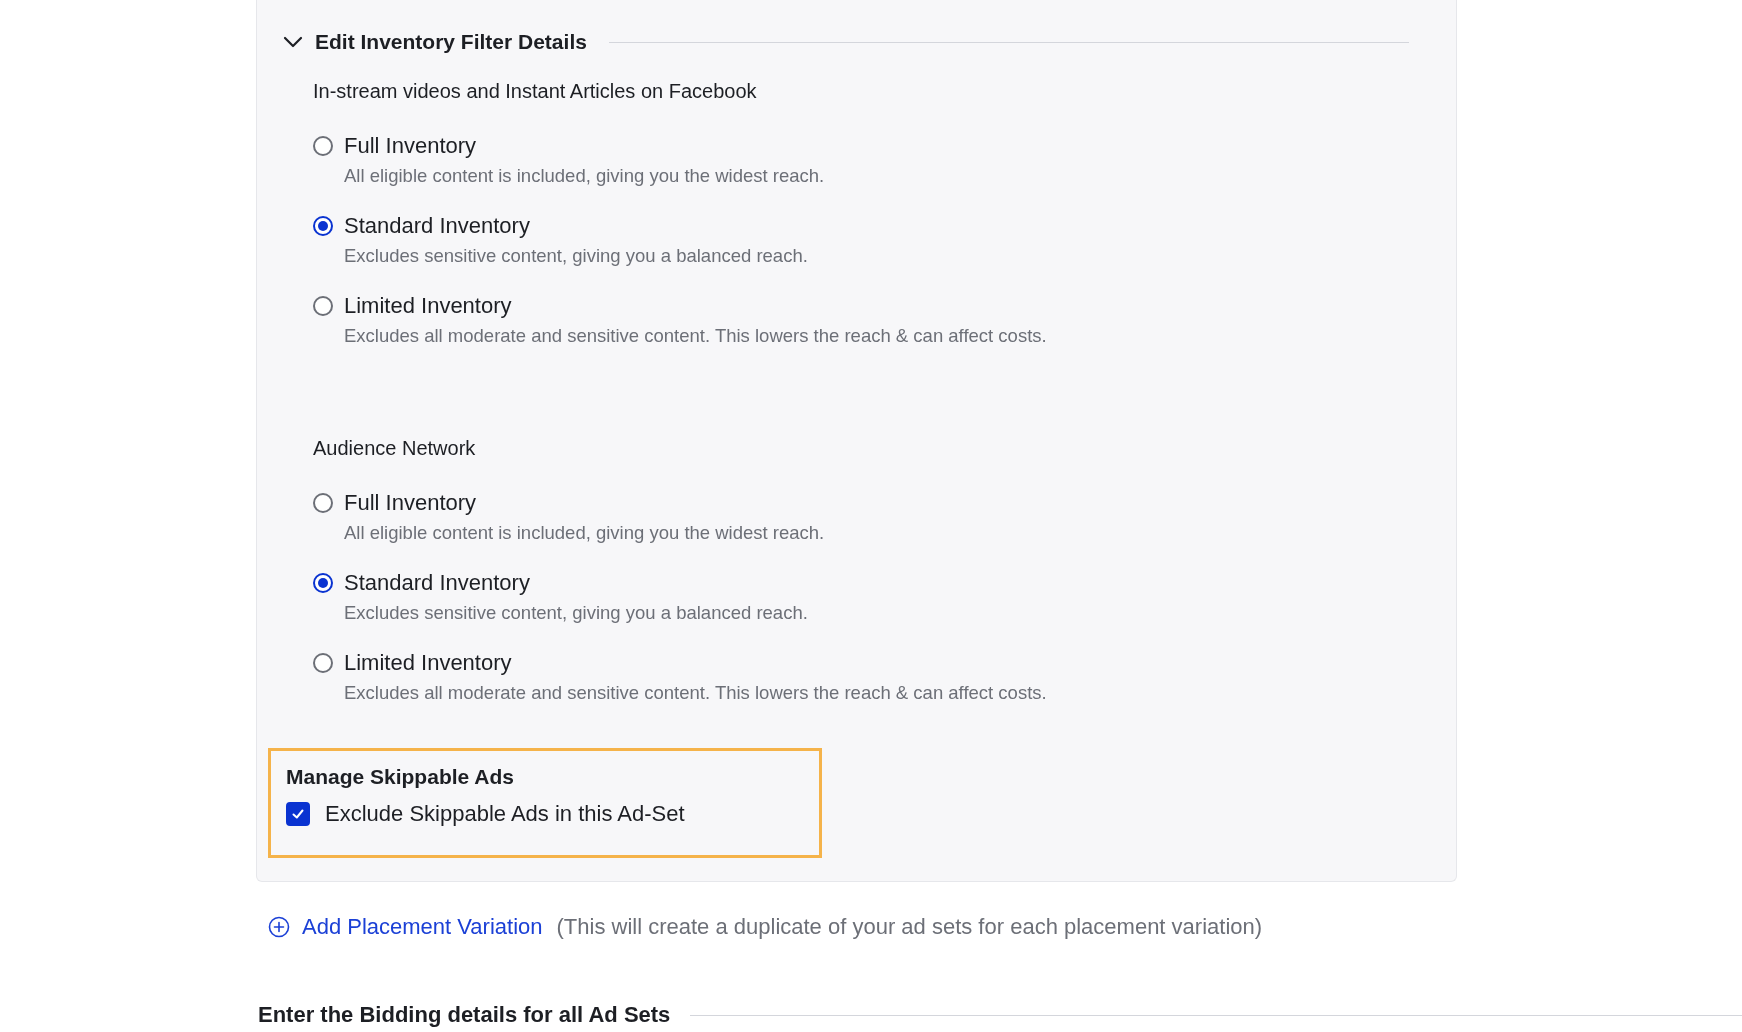  I want to click on check-icon, so click(298, 814).